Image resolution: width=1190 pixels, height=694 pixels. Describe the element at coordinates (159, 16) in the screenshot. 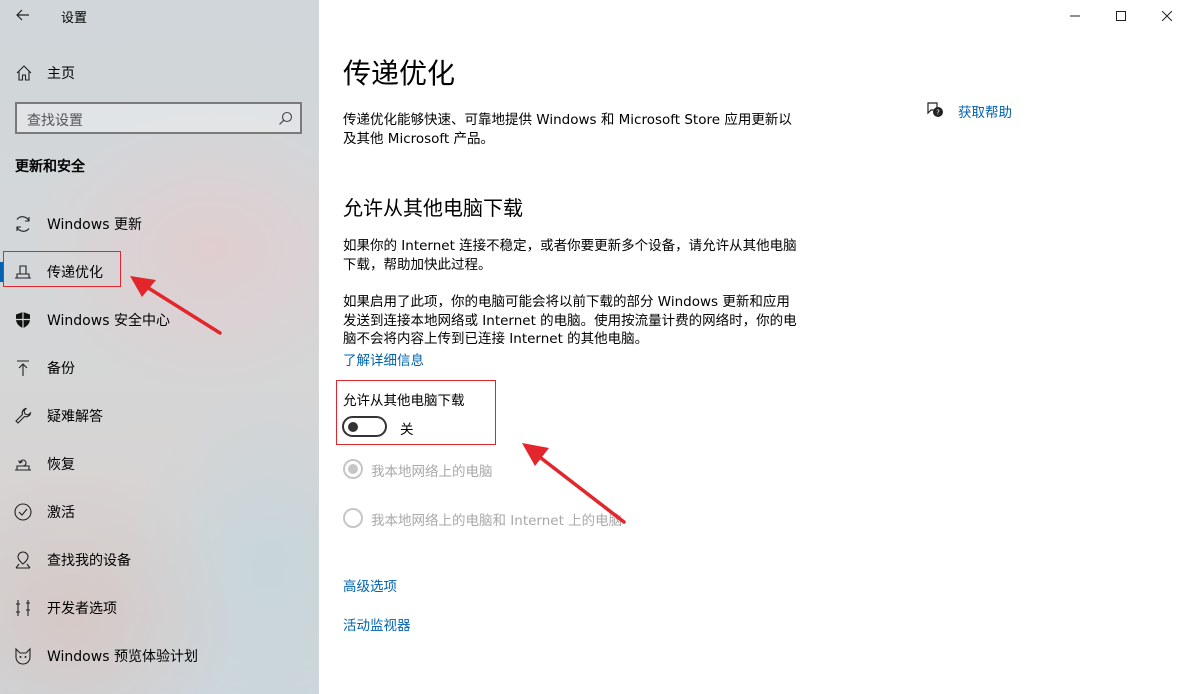

I see `title-bar: 设置` at that location.